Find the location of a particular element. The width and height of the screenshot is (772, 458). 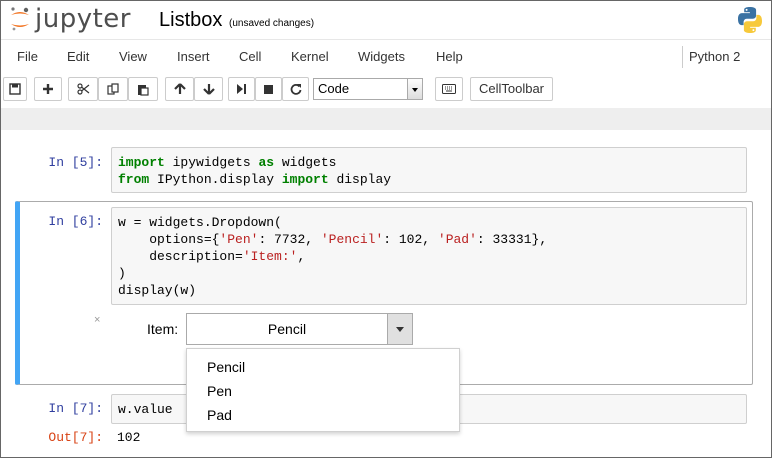

insert-cell-button is located at coordinates (48, 89).